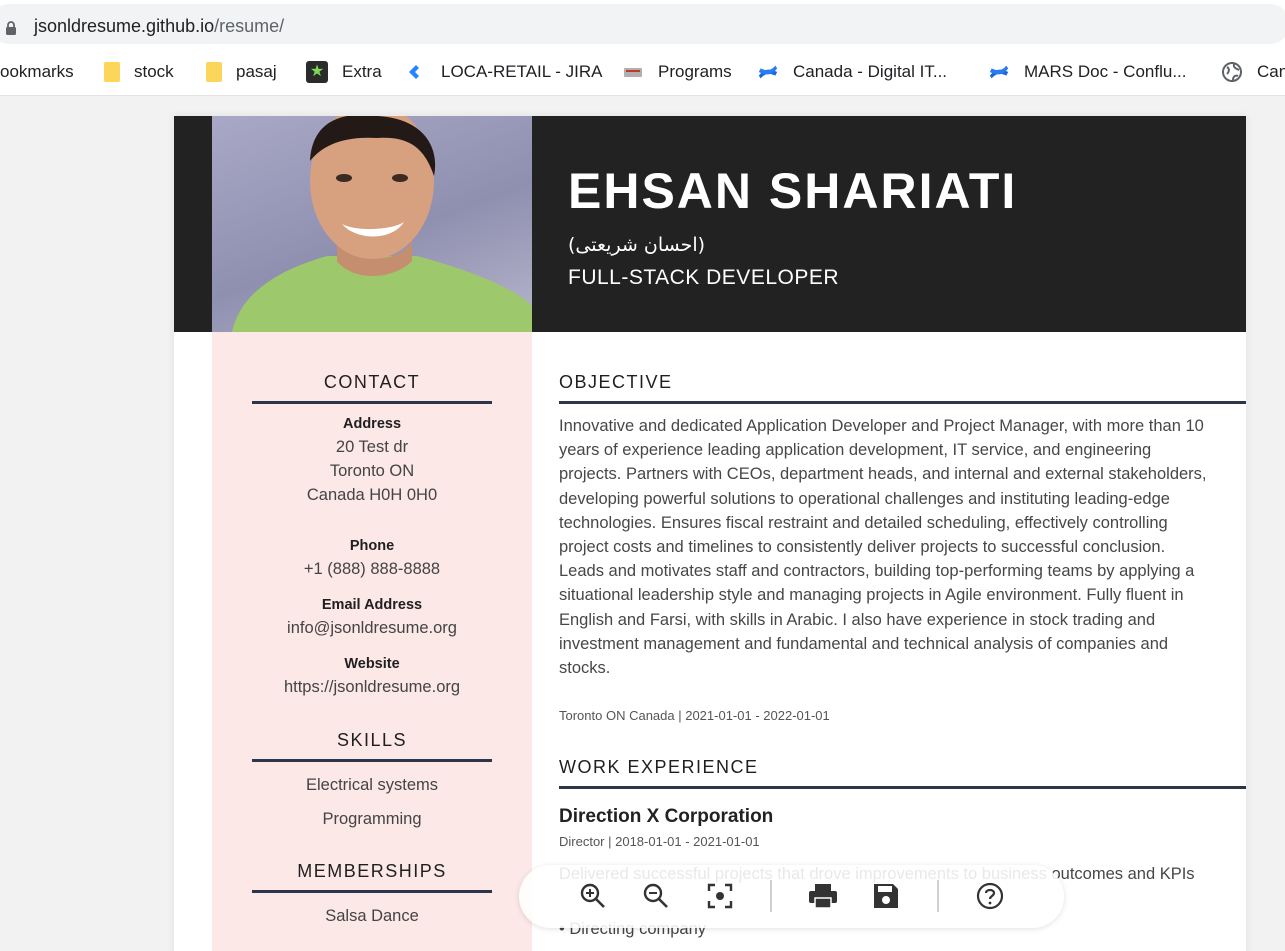 This screenshot has height=951, width=1285. Describe the element at coordinates (372, 628) in the screenshot. I see `email-value: info@jsonldresume.org` at that location.